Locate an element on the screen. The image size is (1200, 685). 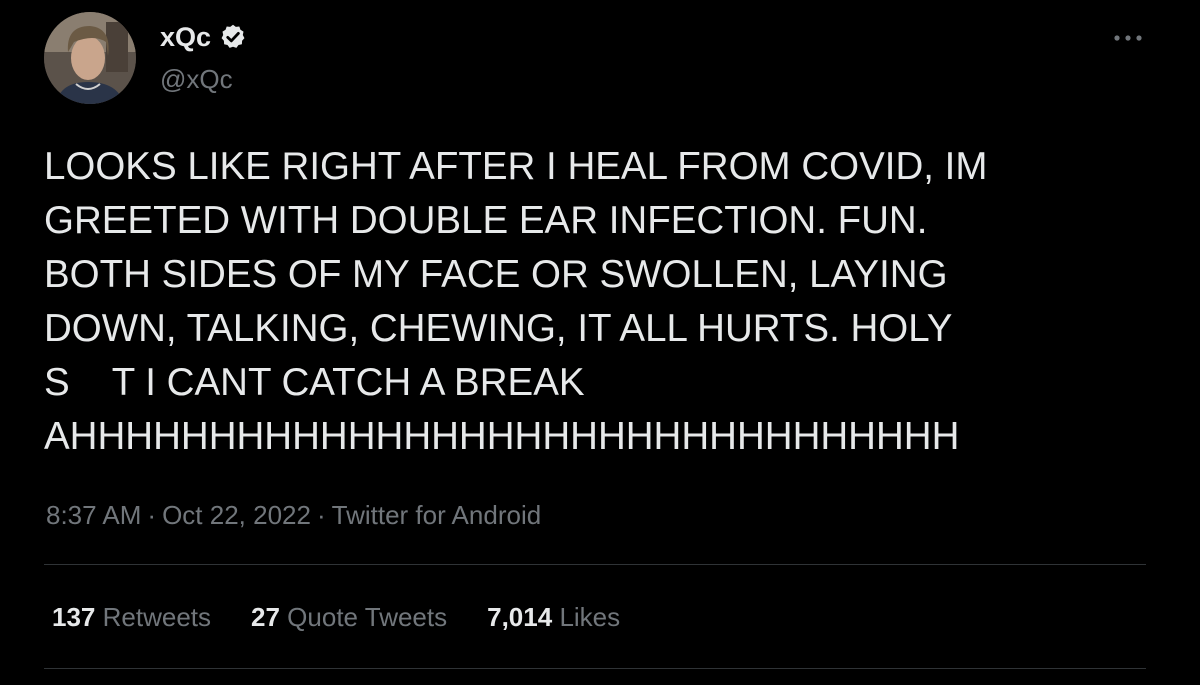
tweet-text-line: GREETED WITH DOUBLE EAR INFECTION. FUN. is located at coordinates (486, 220).